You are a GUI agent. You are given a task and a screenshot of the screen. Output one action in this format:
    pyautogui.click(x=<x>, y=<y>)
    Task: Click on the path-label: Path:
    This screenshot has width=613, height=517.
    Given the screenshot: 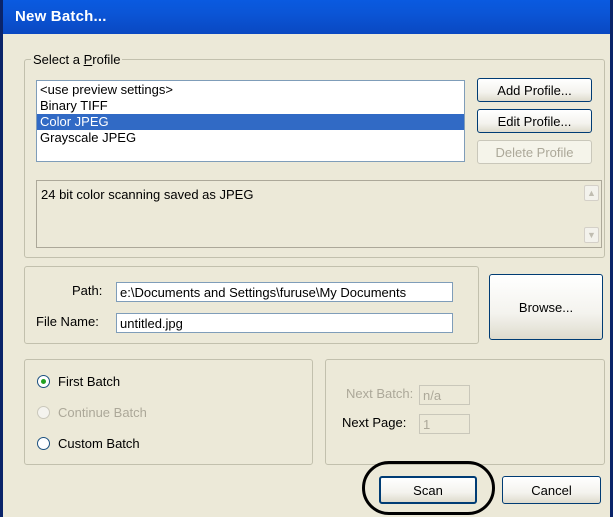 What is the action you would take?
    pyautogui.click(x=87, y=290)
    